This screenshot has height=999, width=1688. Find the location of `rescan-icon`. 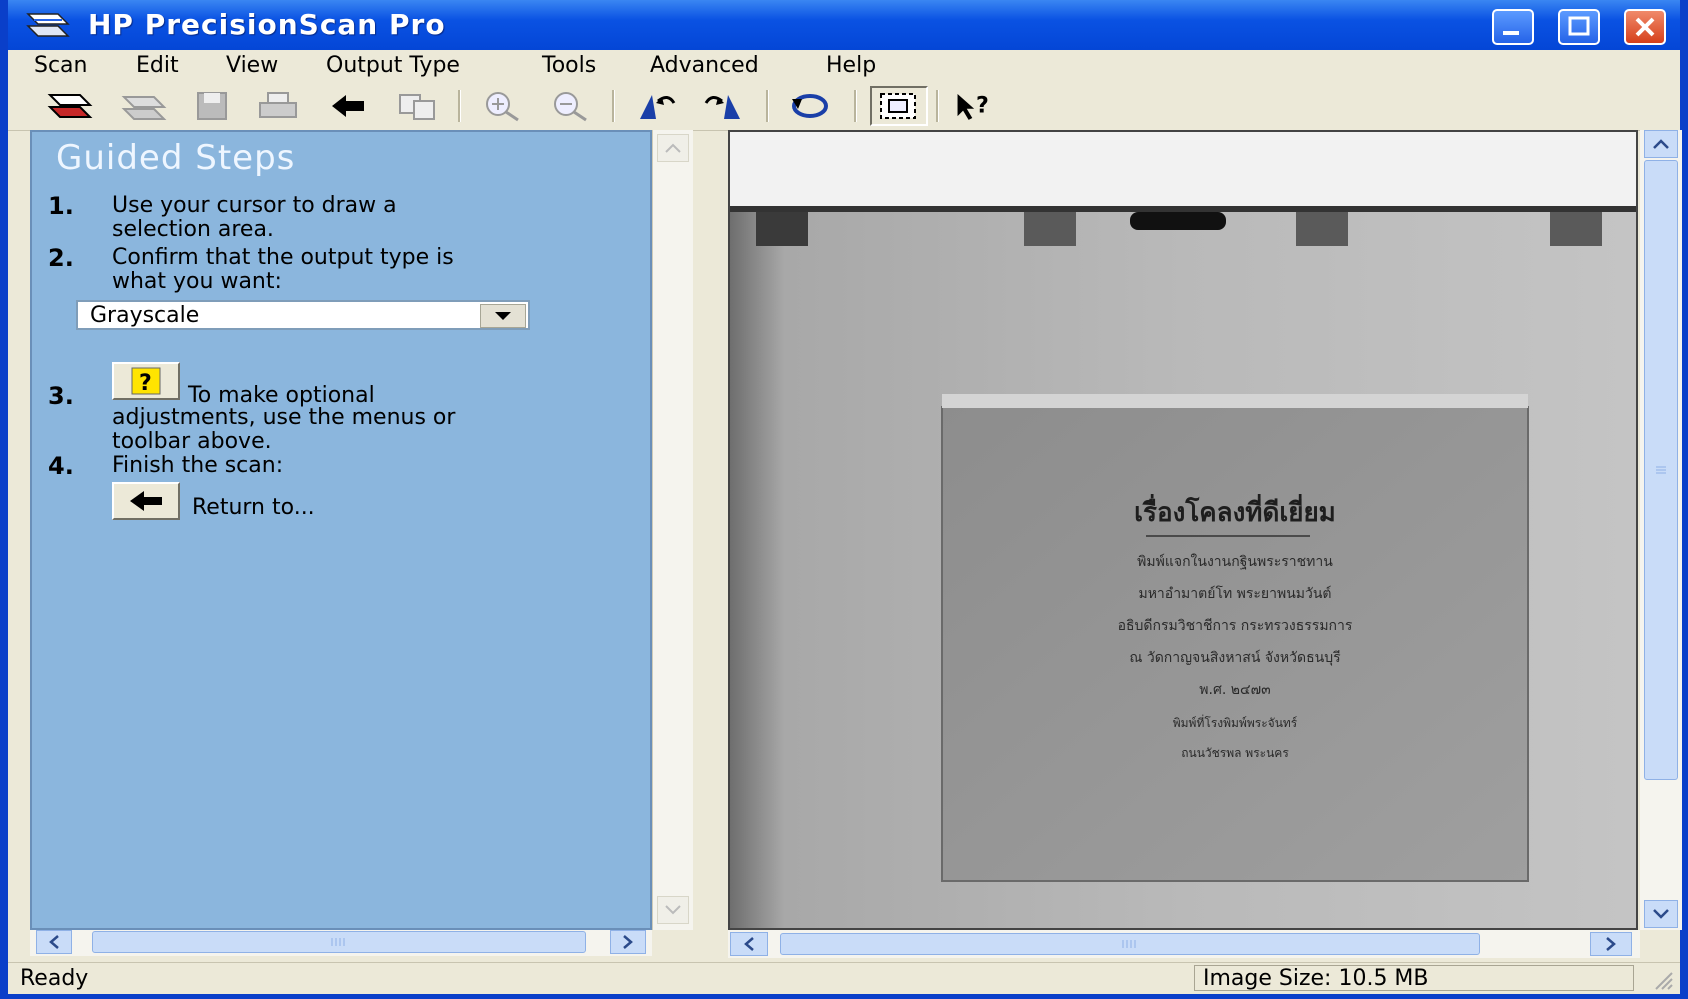

rescan-icon is located at coordinates (144, 106).